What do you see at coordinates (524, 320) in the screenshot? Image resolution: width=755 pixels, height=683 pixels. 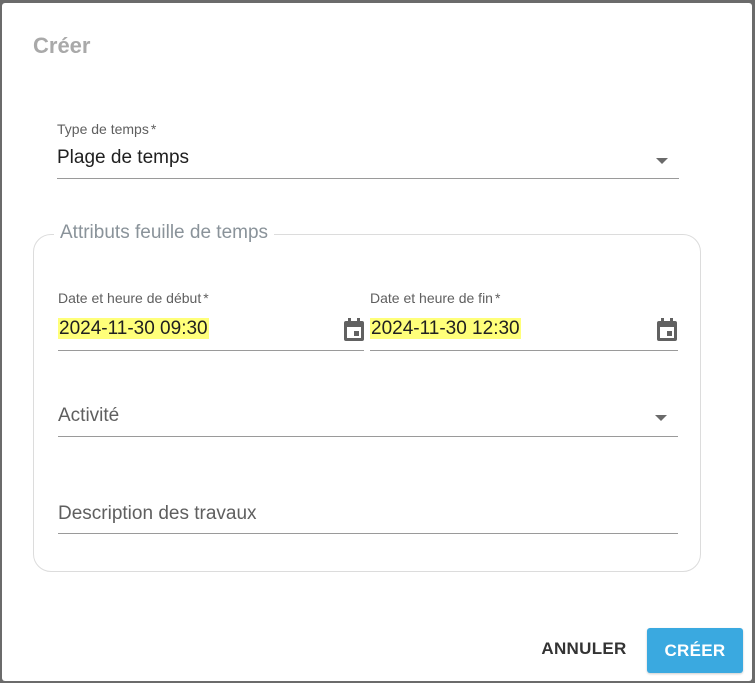 I see `end-datetime-field: Date et heure de fin * 2024-11-30 12:30` at bounding box center [524, 320].